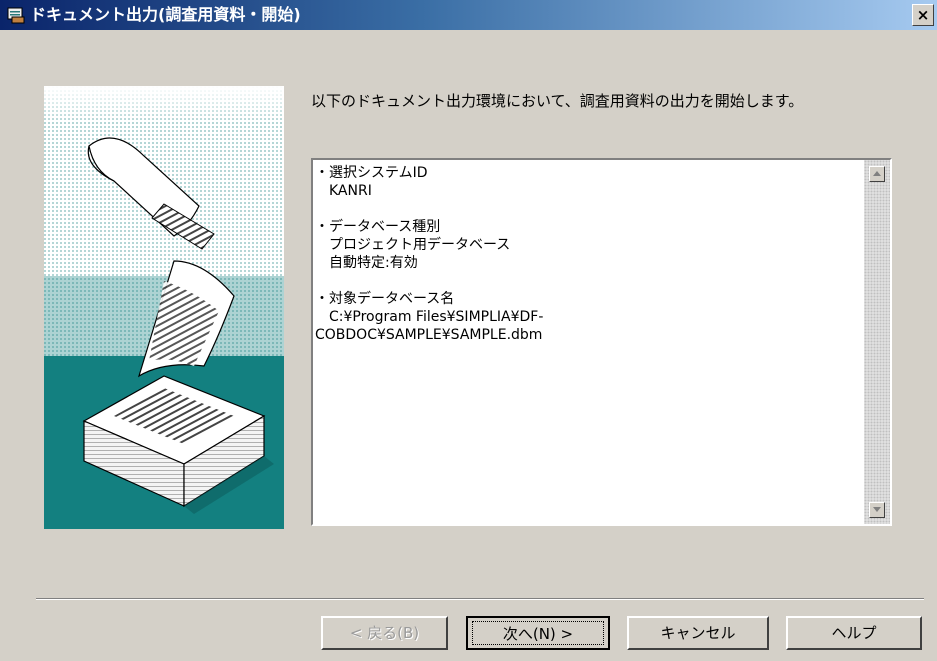  I want to click on close-button: ×, so click(923, 15).